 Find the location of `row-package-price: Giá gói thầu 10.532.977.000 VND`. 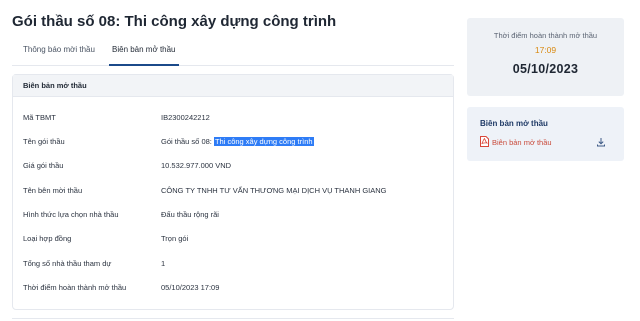

row-package-price: Giá gói thầu 10.532.977.000 VND is located at coordinates (233, 167).